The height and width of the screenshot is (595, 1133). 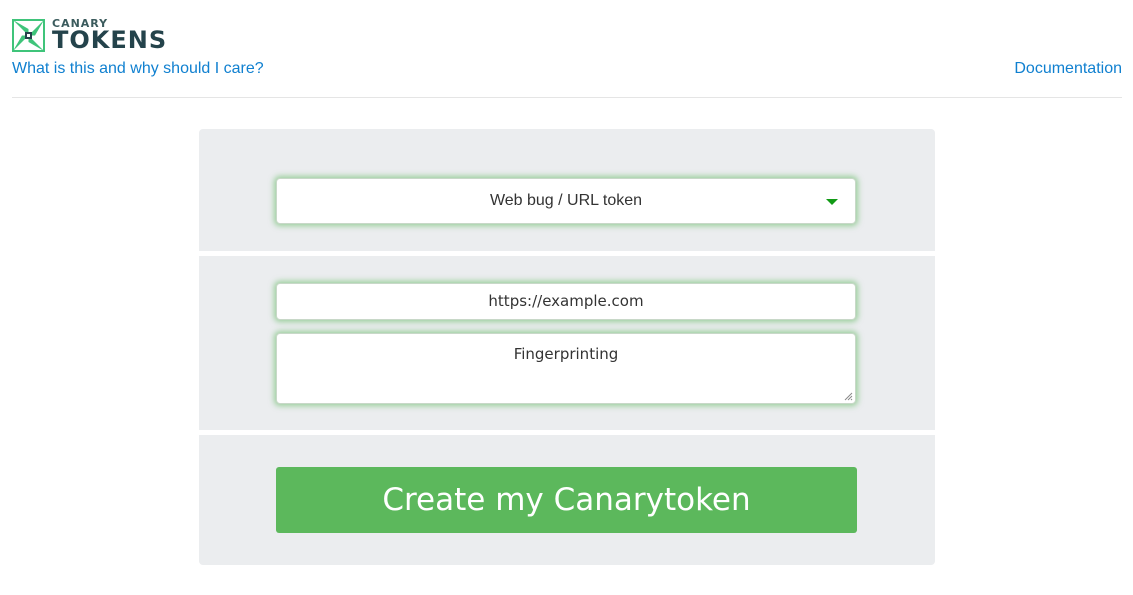 I want to click on caret-down-icon, so click(x=832, y=202).